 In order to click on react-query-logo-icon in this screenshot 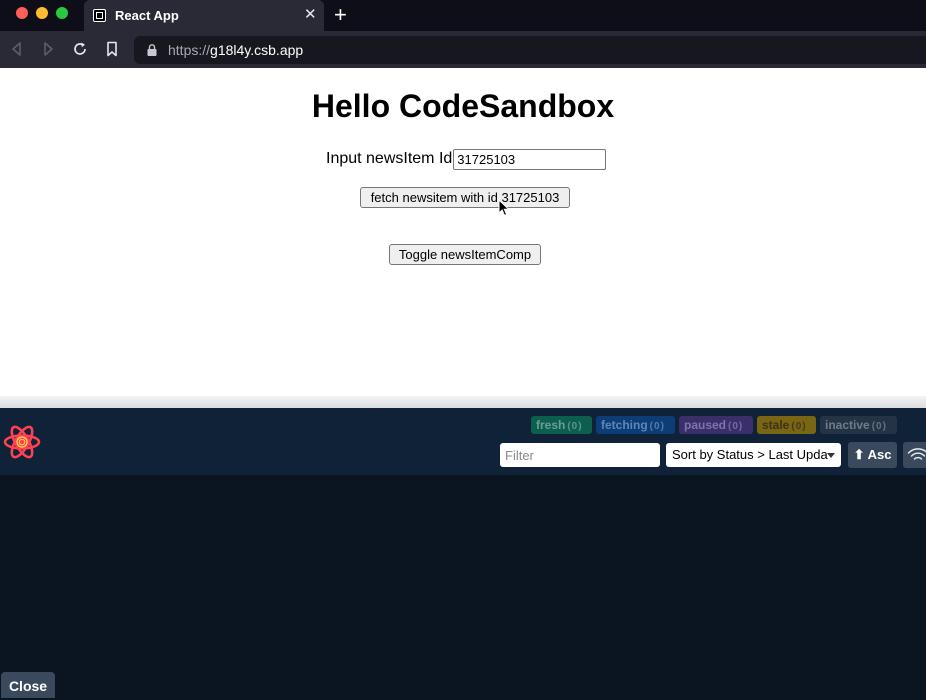, I will do `click(22, 442)`.